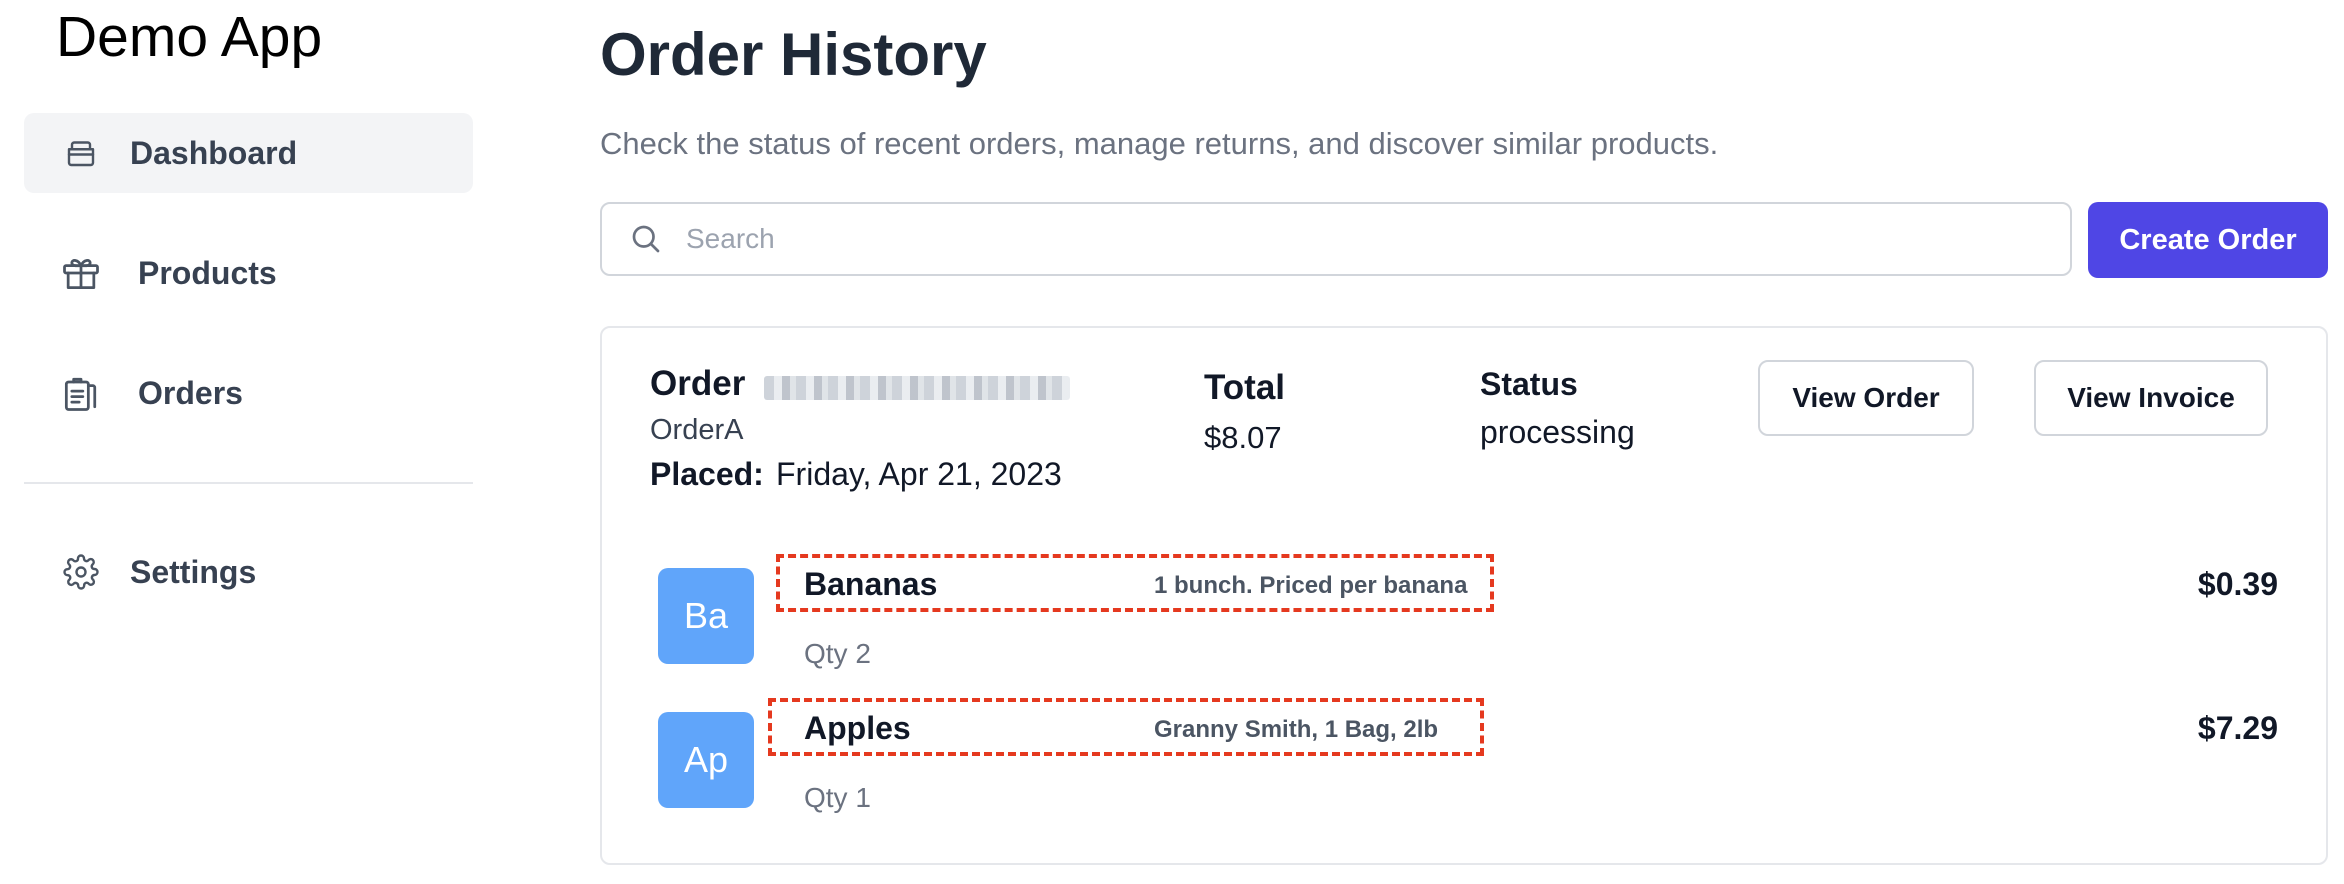 This screenshot has width=2344, height=884. What do you see at coordinates (871, 584) in the screenshot?
I see `item-name: Bananas` at bounding box center [871, 584].